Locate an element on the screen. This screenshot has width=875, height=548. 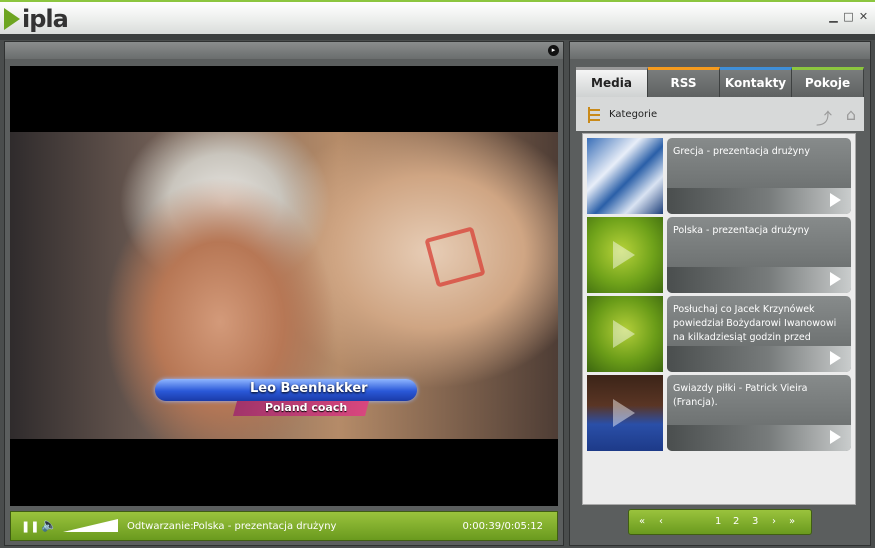
title-bar: ipla ▁ □ ✕ is located at coordinates (437, 17).